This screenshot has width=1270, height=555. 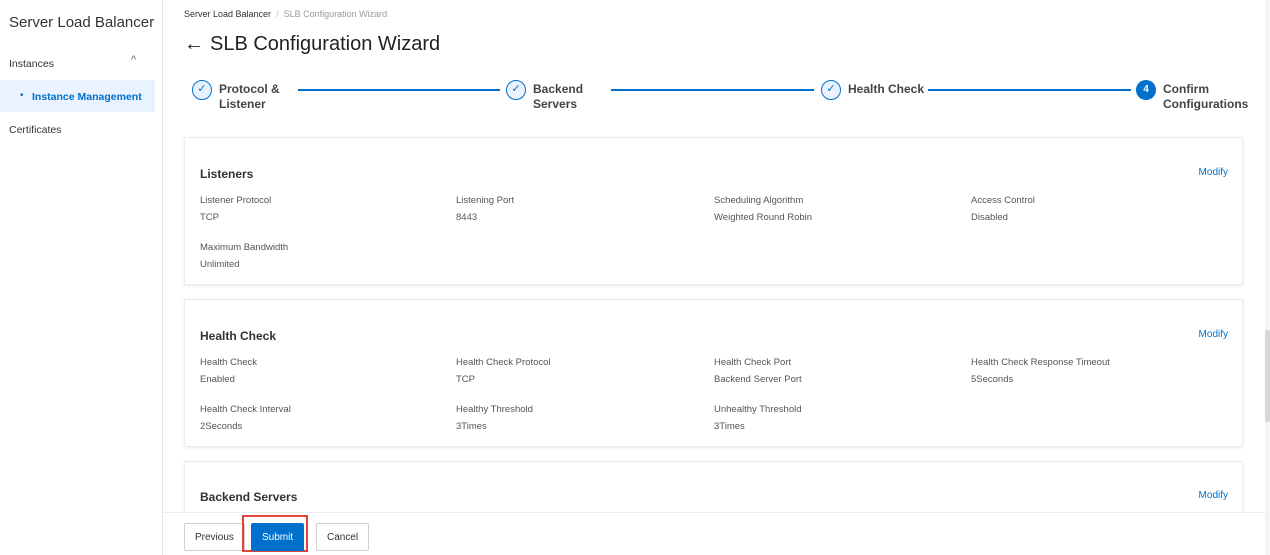 I want to click on field-health-check: Health Check Enabled, so click(x=229, y=371).